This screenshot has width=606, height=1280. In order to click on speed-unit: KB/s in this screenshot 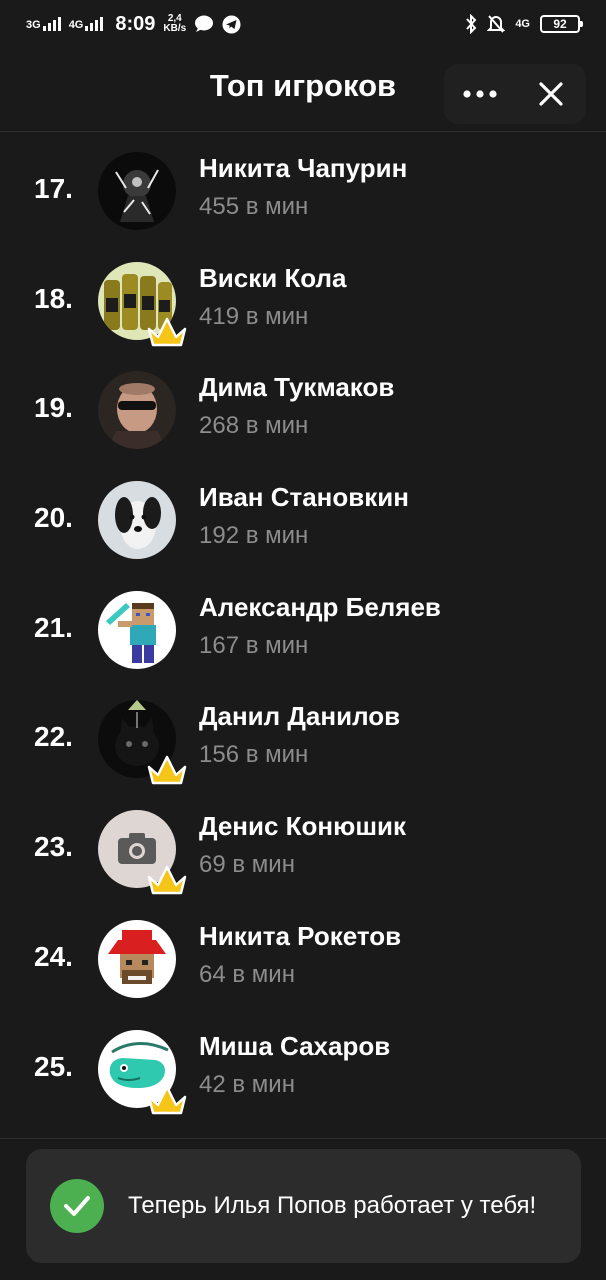, I will do `click(175, 28)`.